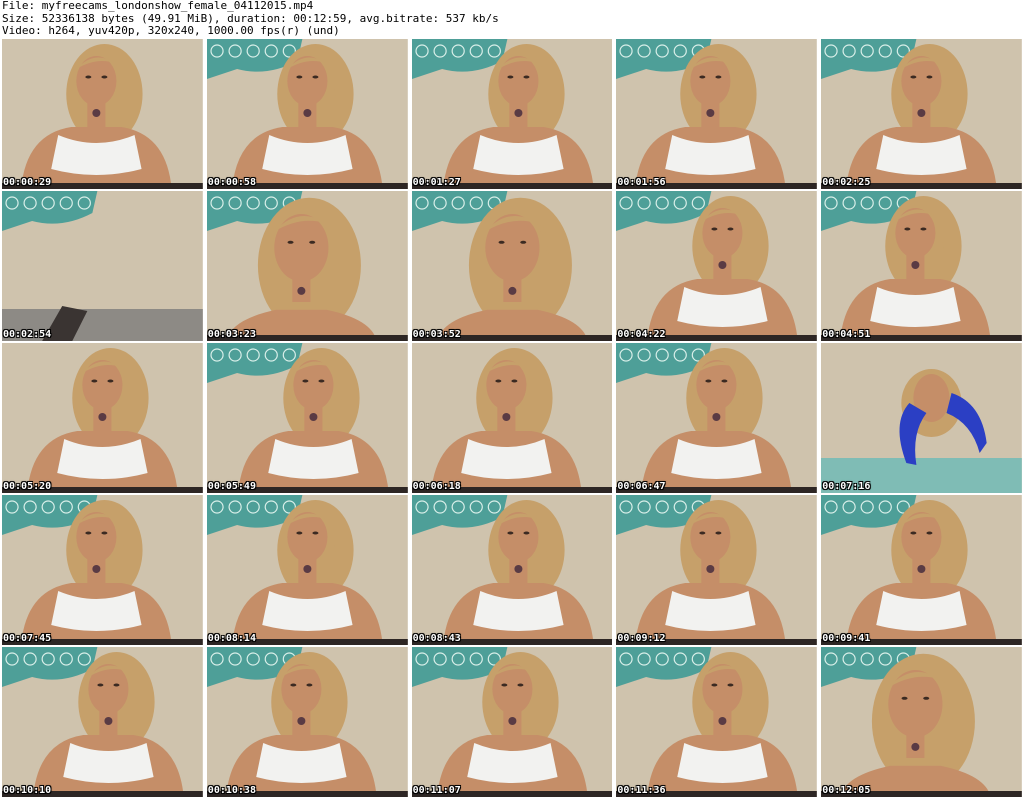 The height and width of the screenshot is (799, 1024). What do you see at coordinates (27, 182) in the screenshot?
I see `frame-timestamp: 00:00:29` at bounding box center [27, 182].